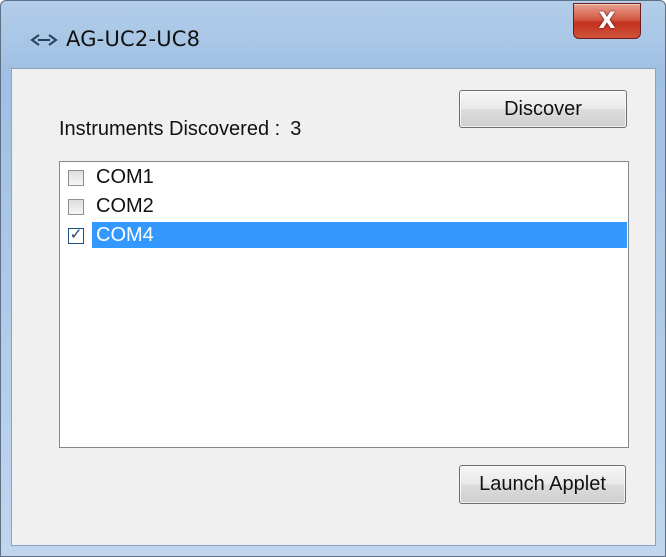  Describe the element at coordinates (170, 129) in the screenshot. I see `instruments-discovered-label: Instruments Discovered :` at that location.